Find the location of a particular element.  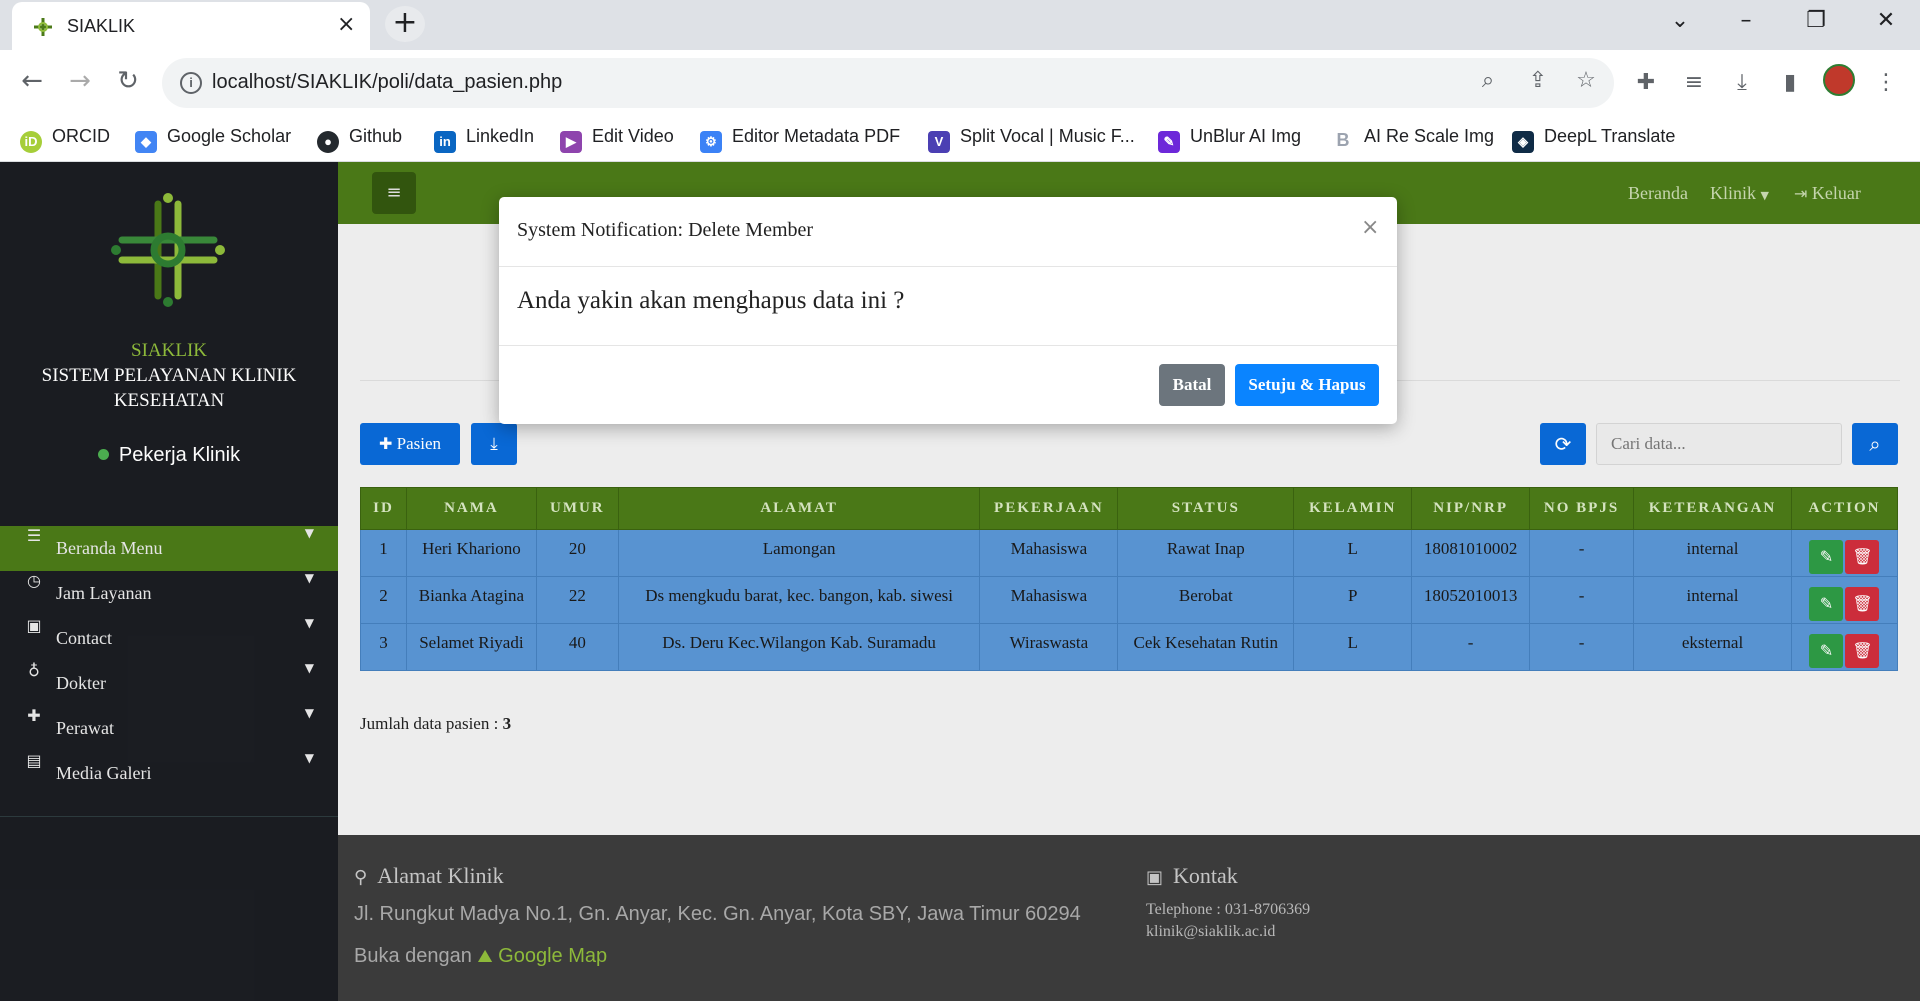

profile-avatar is located at coordinates (1839, 80).